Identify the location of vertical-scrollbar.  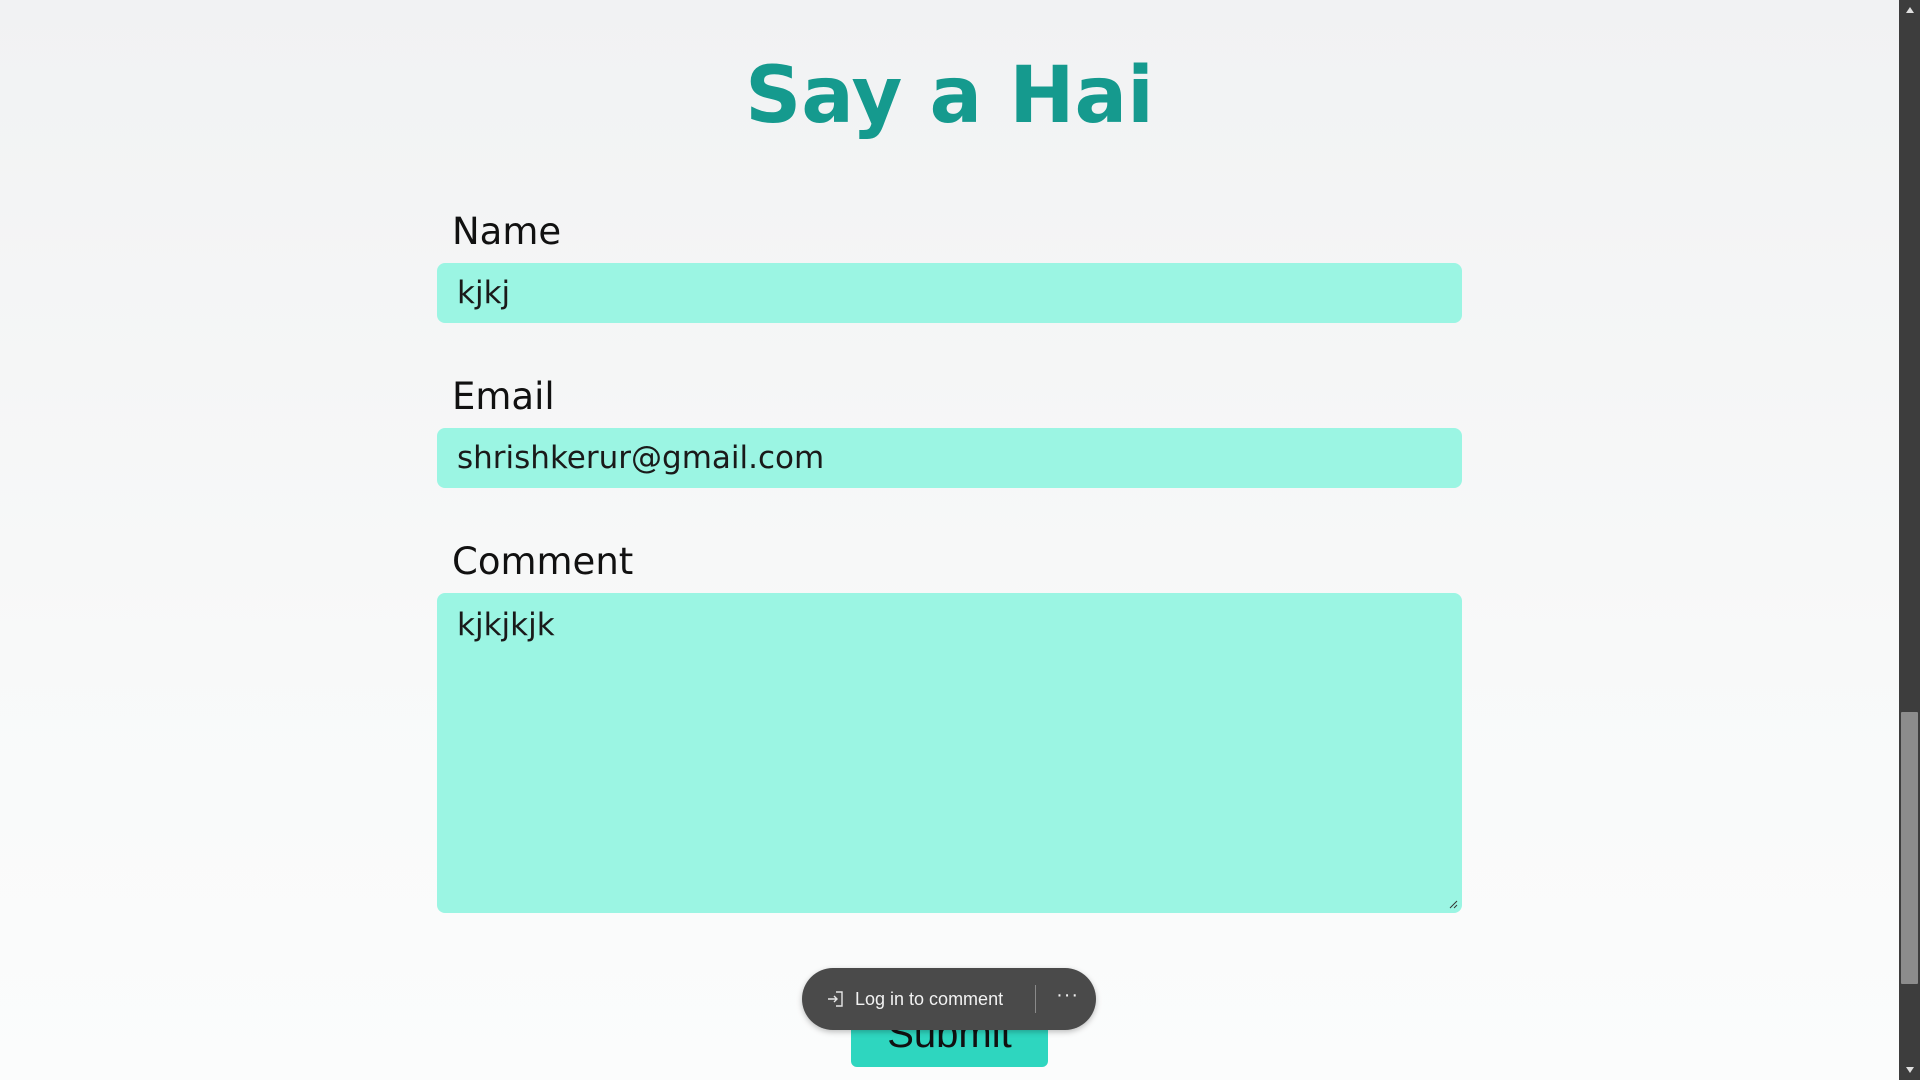
(1909, 540).